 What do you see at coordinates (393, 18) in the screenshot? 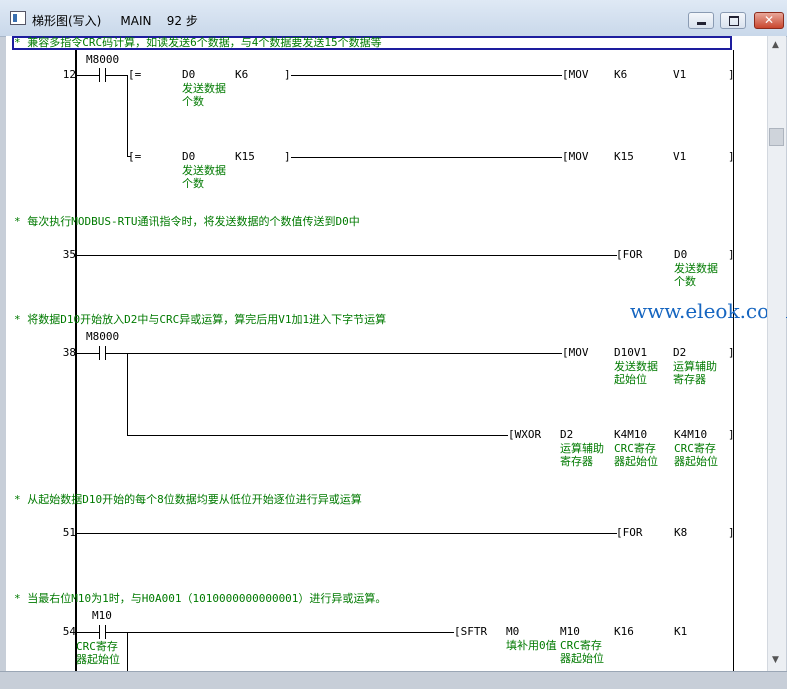
I see `title-bar: 梯形图(写入) MAIN 92 步 ✕` at bounding box center [393, 18].